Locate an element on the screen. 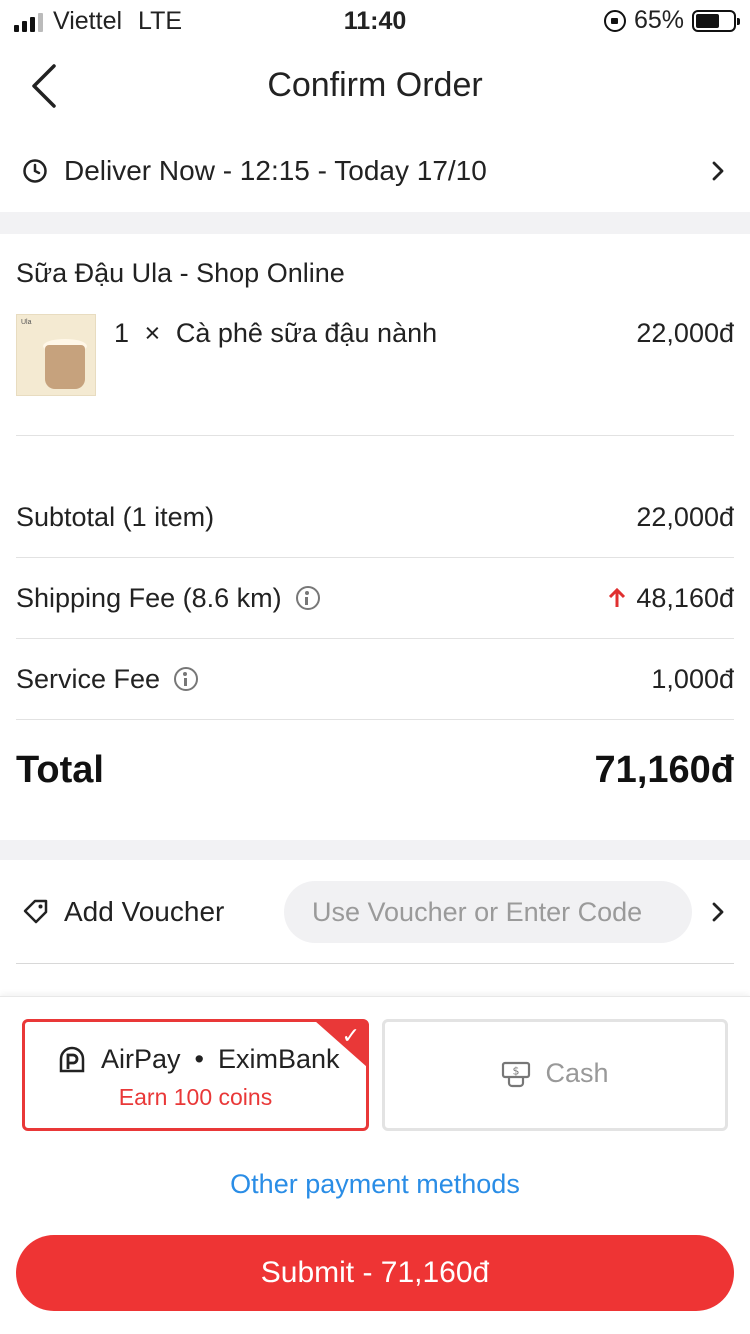 This screenshot has height=1334, width=750. cash-icon: $ is located at coordinates (516, 1074).